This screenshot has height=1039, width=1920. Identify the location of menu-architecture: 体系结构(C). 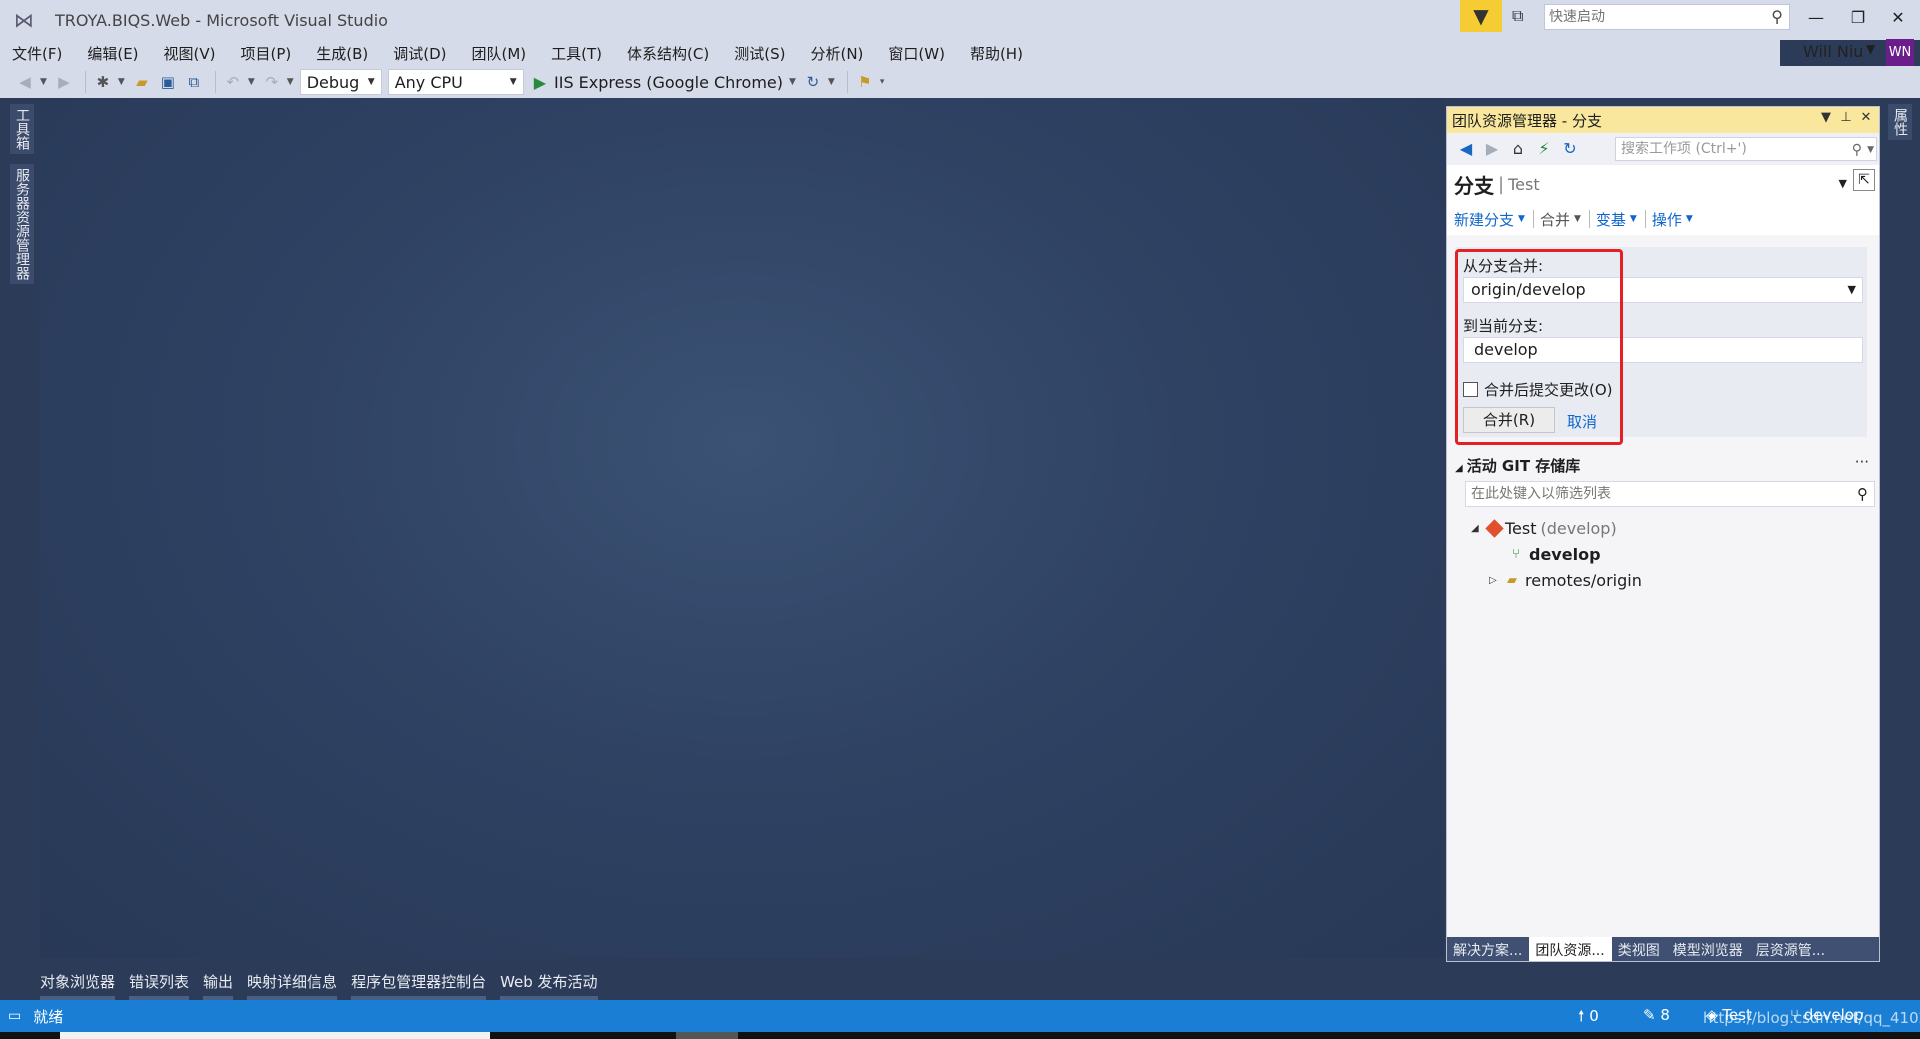
(674, 53).